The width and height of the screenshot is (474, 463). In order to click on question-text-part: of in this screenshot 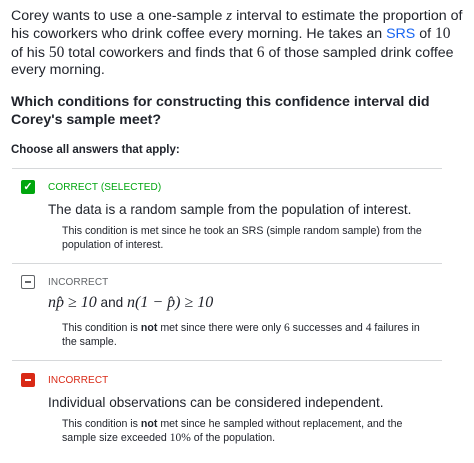, I will do `click(425, 34)`.